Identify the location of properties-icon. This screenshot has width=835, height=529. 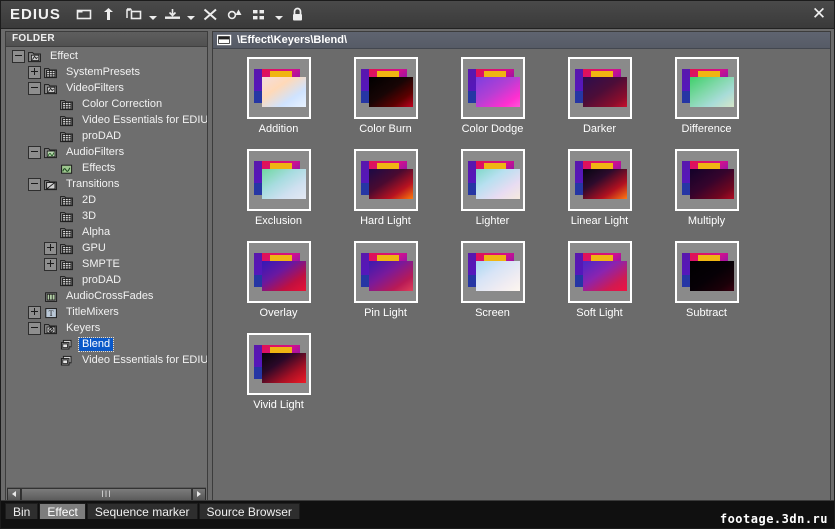
(235, 15).